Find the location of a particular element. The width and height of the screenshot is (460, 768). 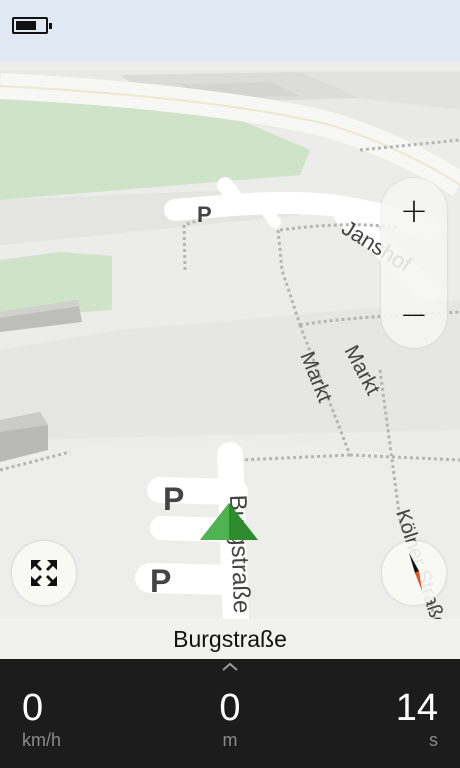

distance-value: 0 is located at coordinates (230, 708).